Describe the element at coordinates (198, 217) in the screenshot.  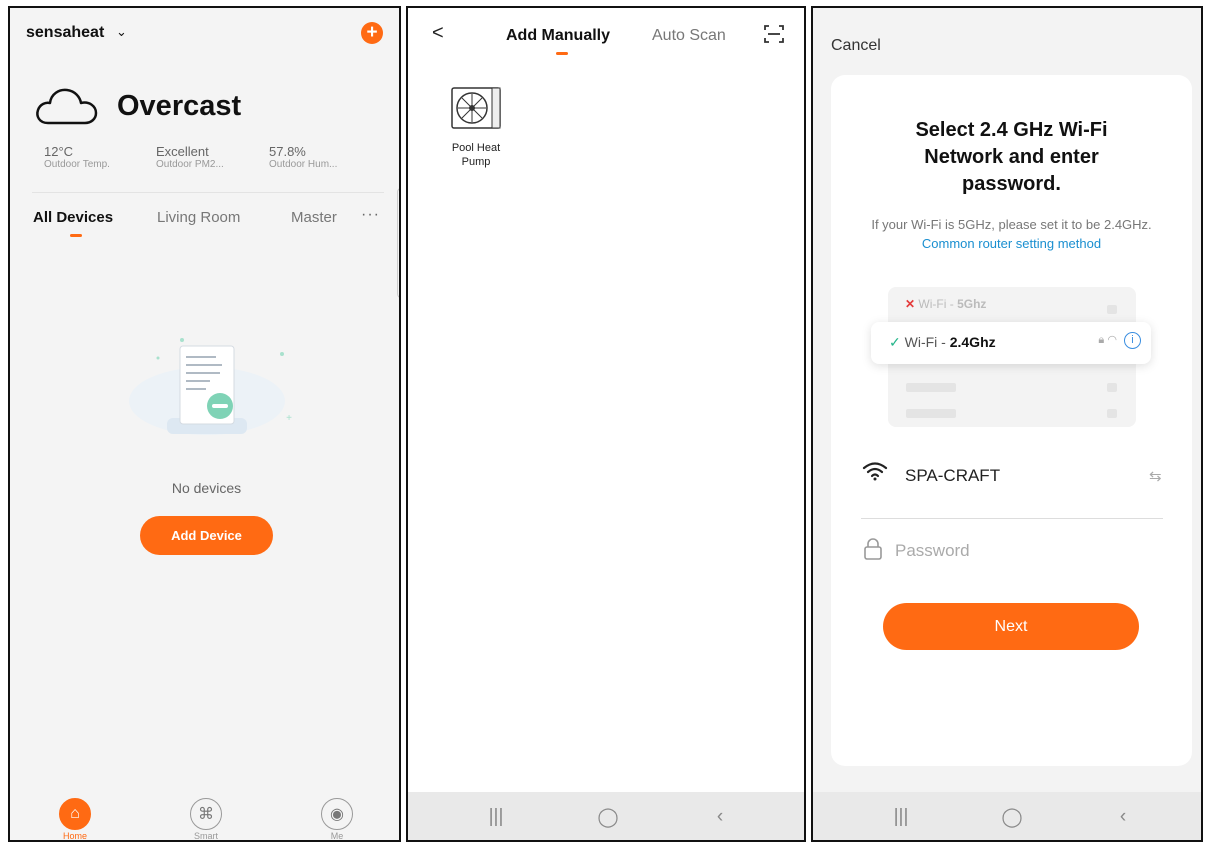
I see `tab-living-room: Living Room` at that location.